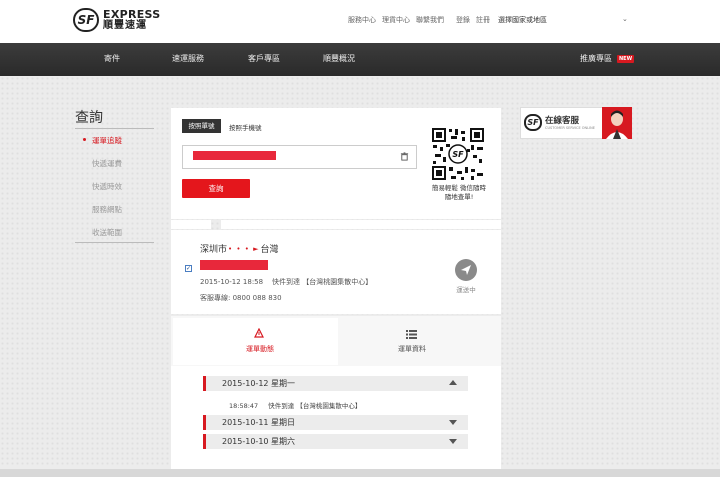  What do you see at coordinates (269, 250) in the screenshot?
I see `route-destination: 台灣` at bounding box center [269, 250].